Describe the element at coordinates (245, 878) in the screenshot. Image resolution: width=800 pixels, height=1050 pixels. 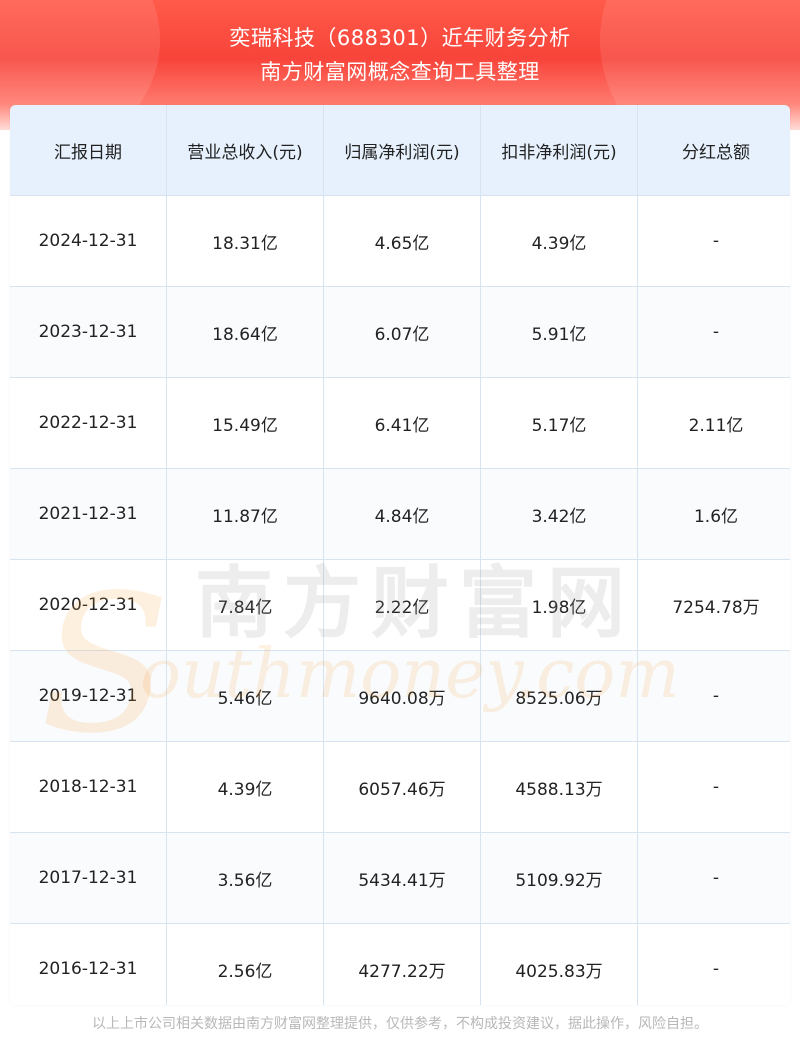
I see `cell-revenue: 3.56亿` at that location.